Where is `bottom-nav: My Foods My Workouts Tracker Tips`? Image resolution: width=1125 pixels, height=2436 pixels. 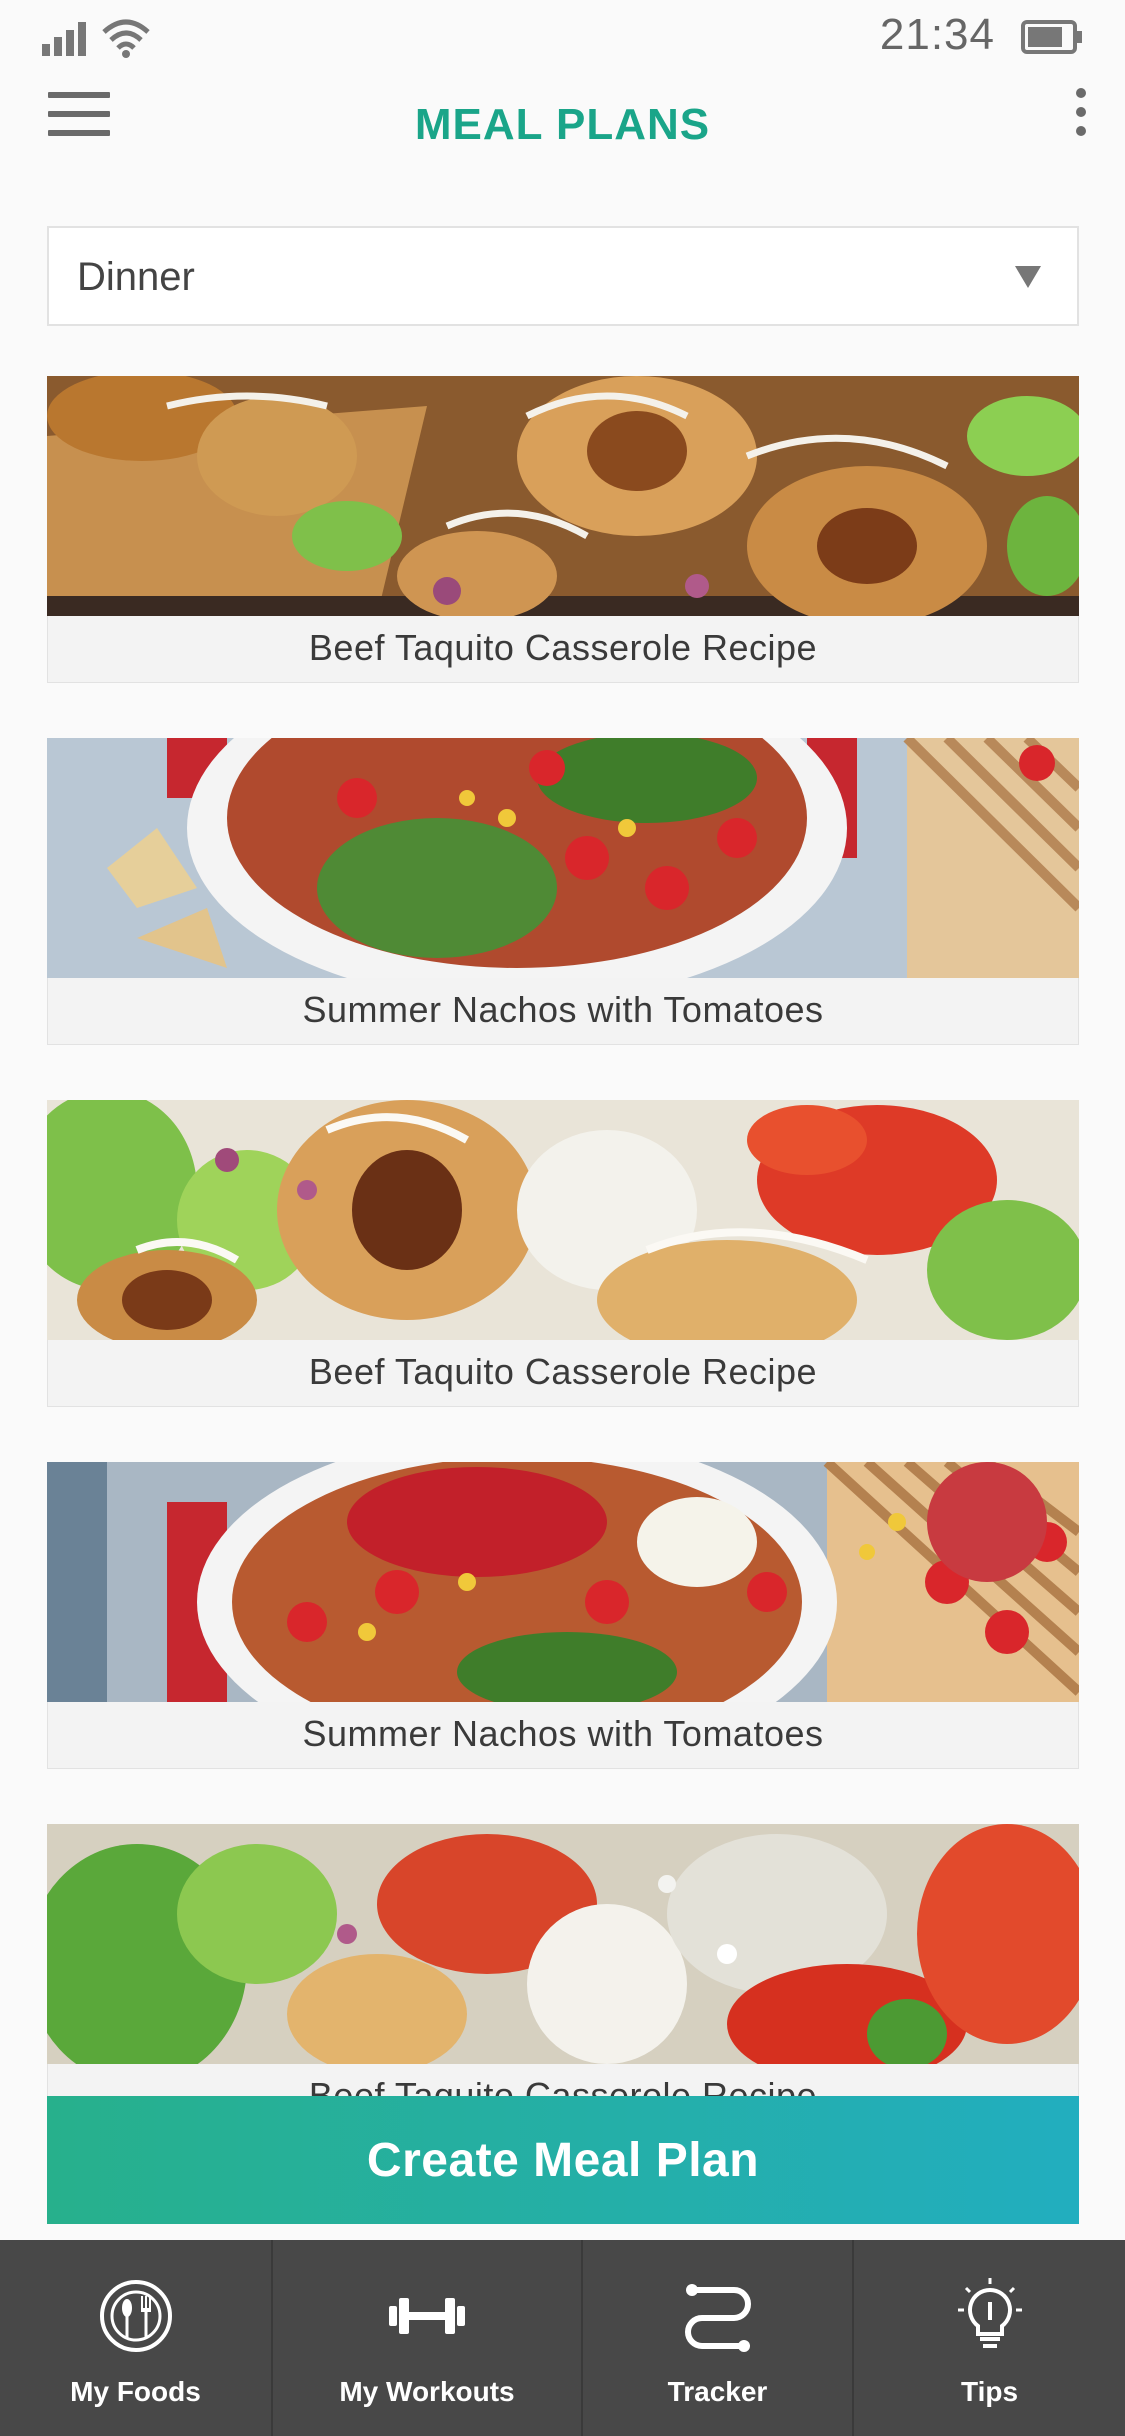
bottom-nav: My Foods My Workouts Tracker Tips is located at coordinates (562, 2338).